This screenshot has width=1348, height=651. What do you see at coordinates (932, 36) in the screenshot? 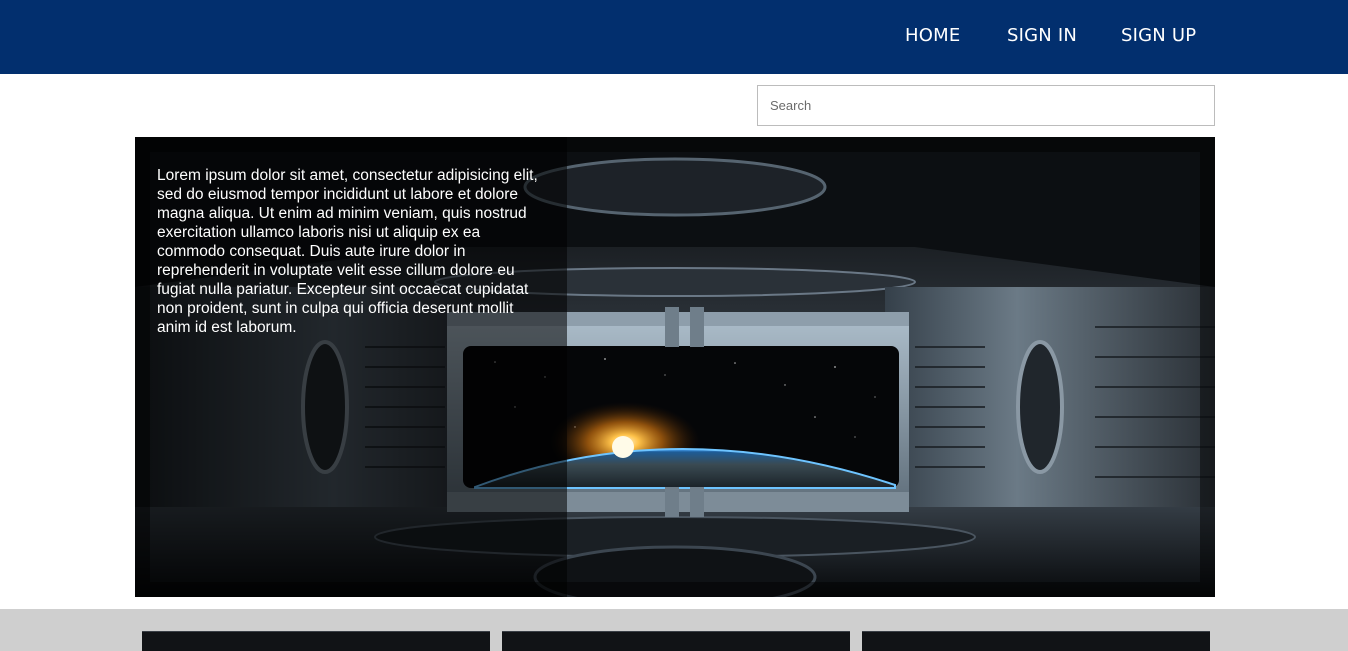
I see `nav-link-home: HOME` at bounding box center [932, 36].